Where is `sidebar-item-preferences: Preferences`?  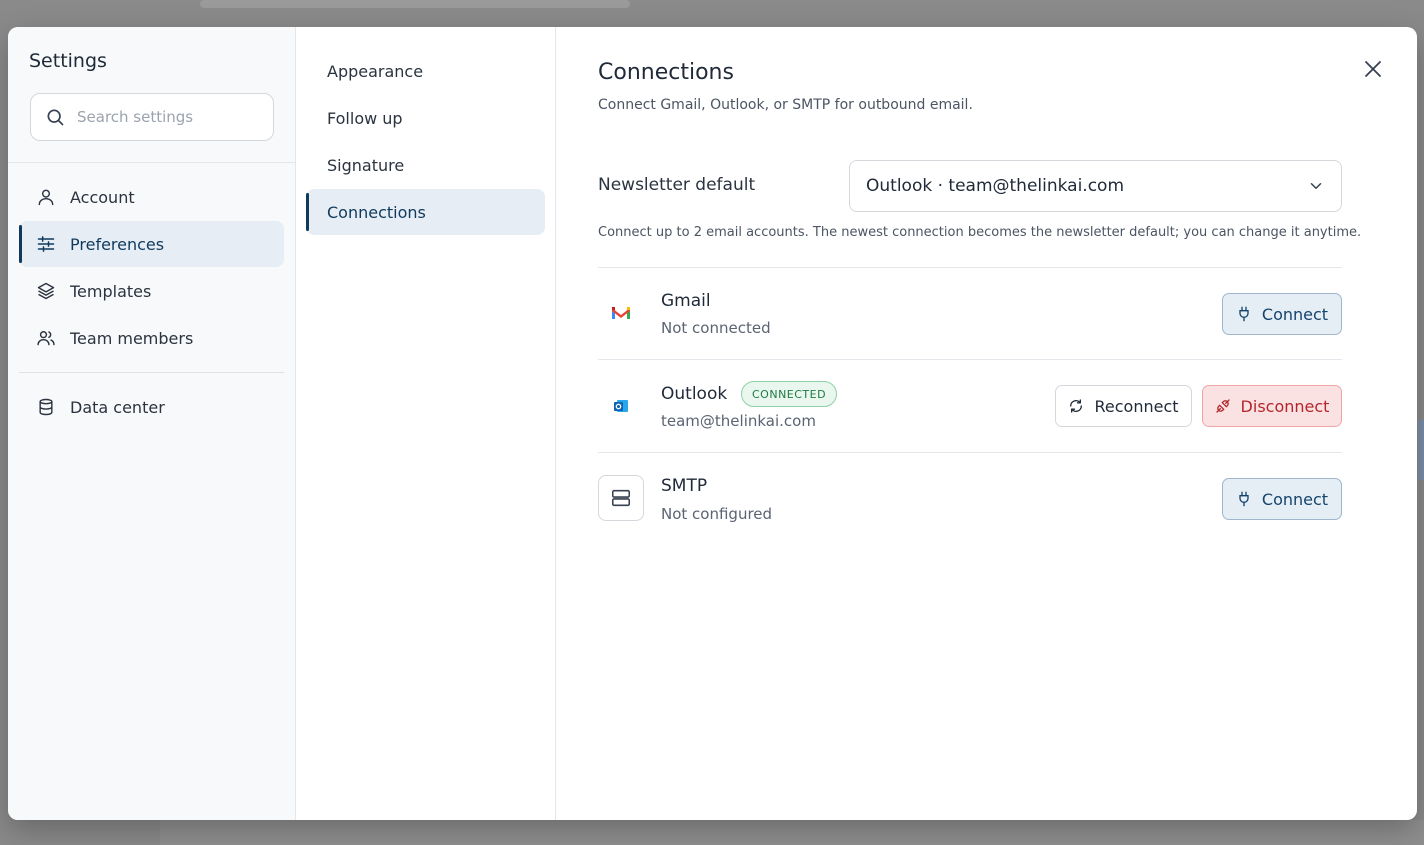
sidebar-item-preferences: Preferences is located at coordinates (151, 244).